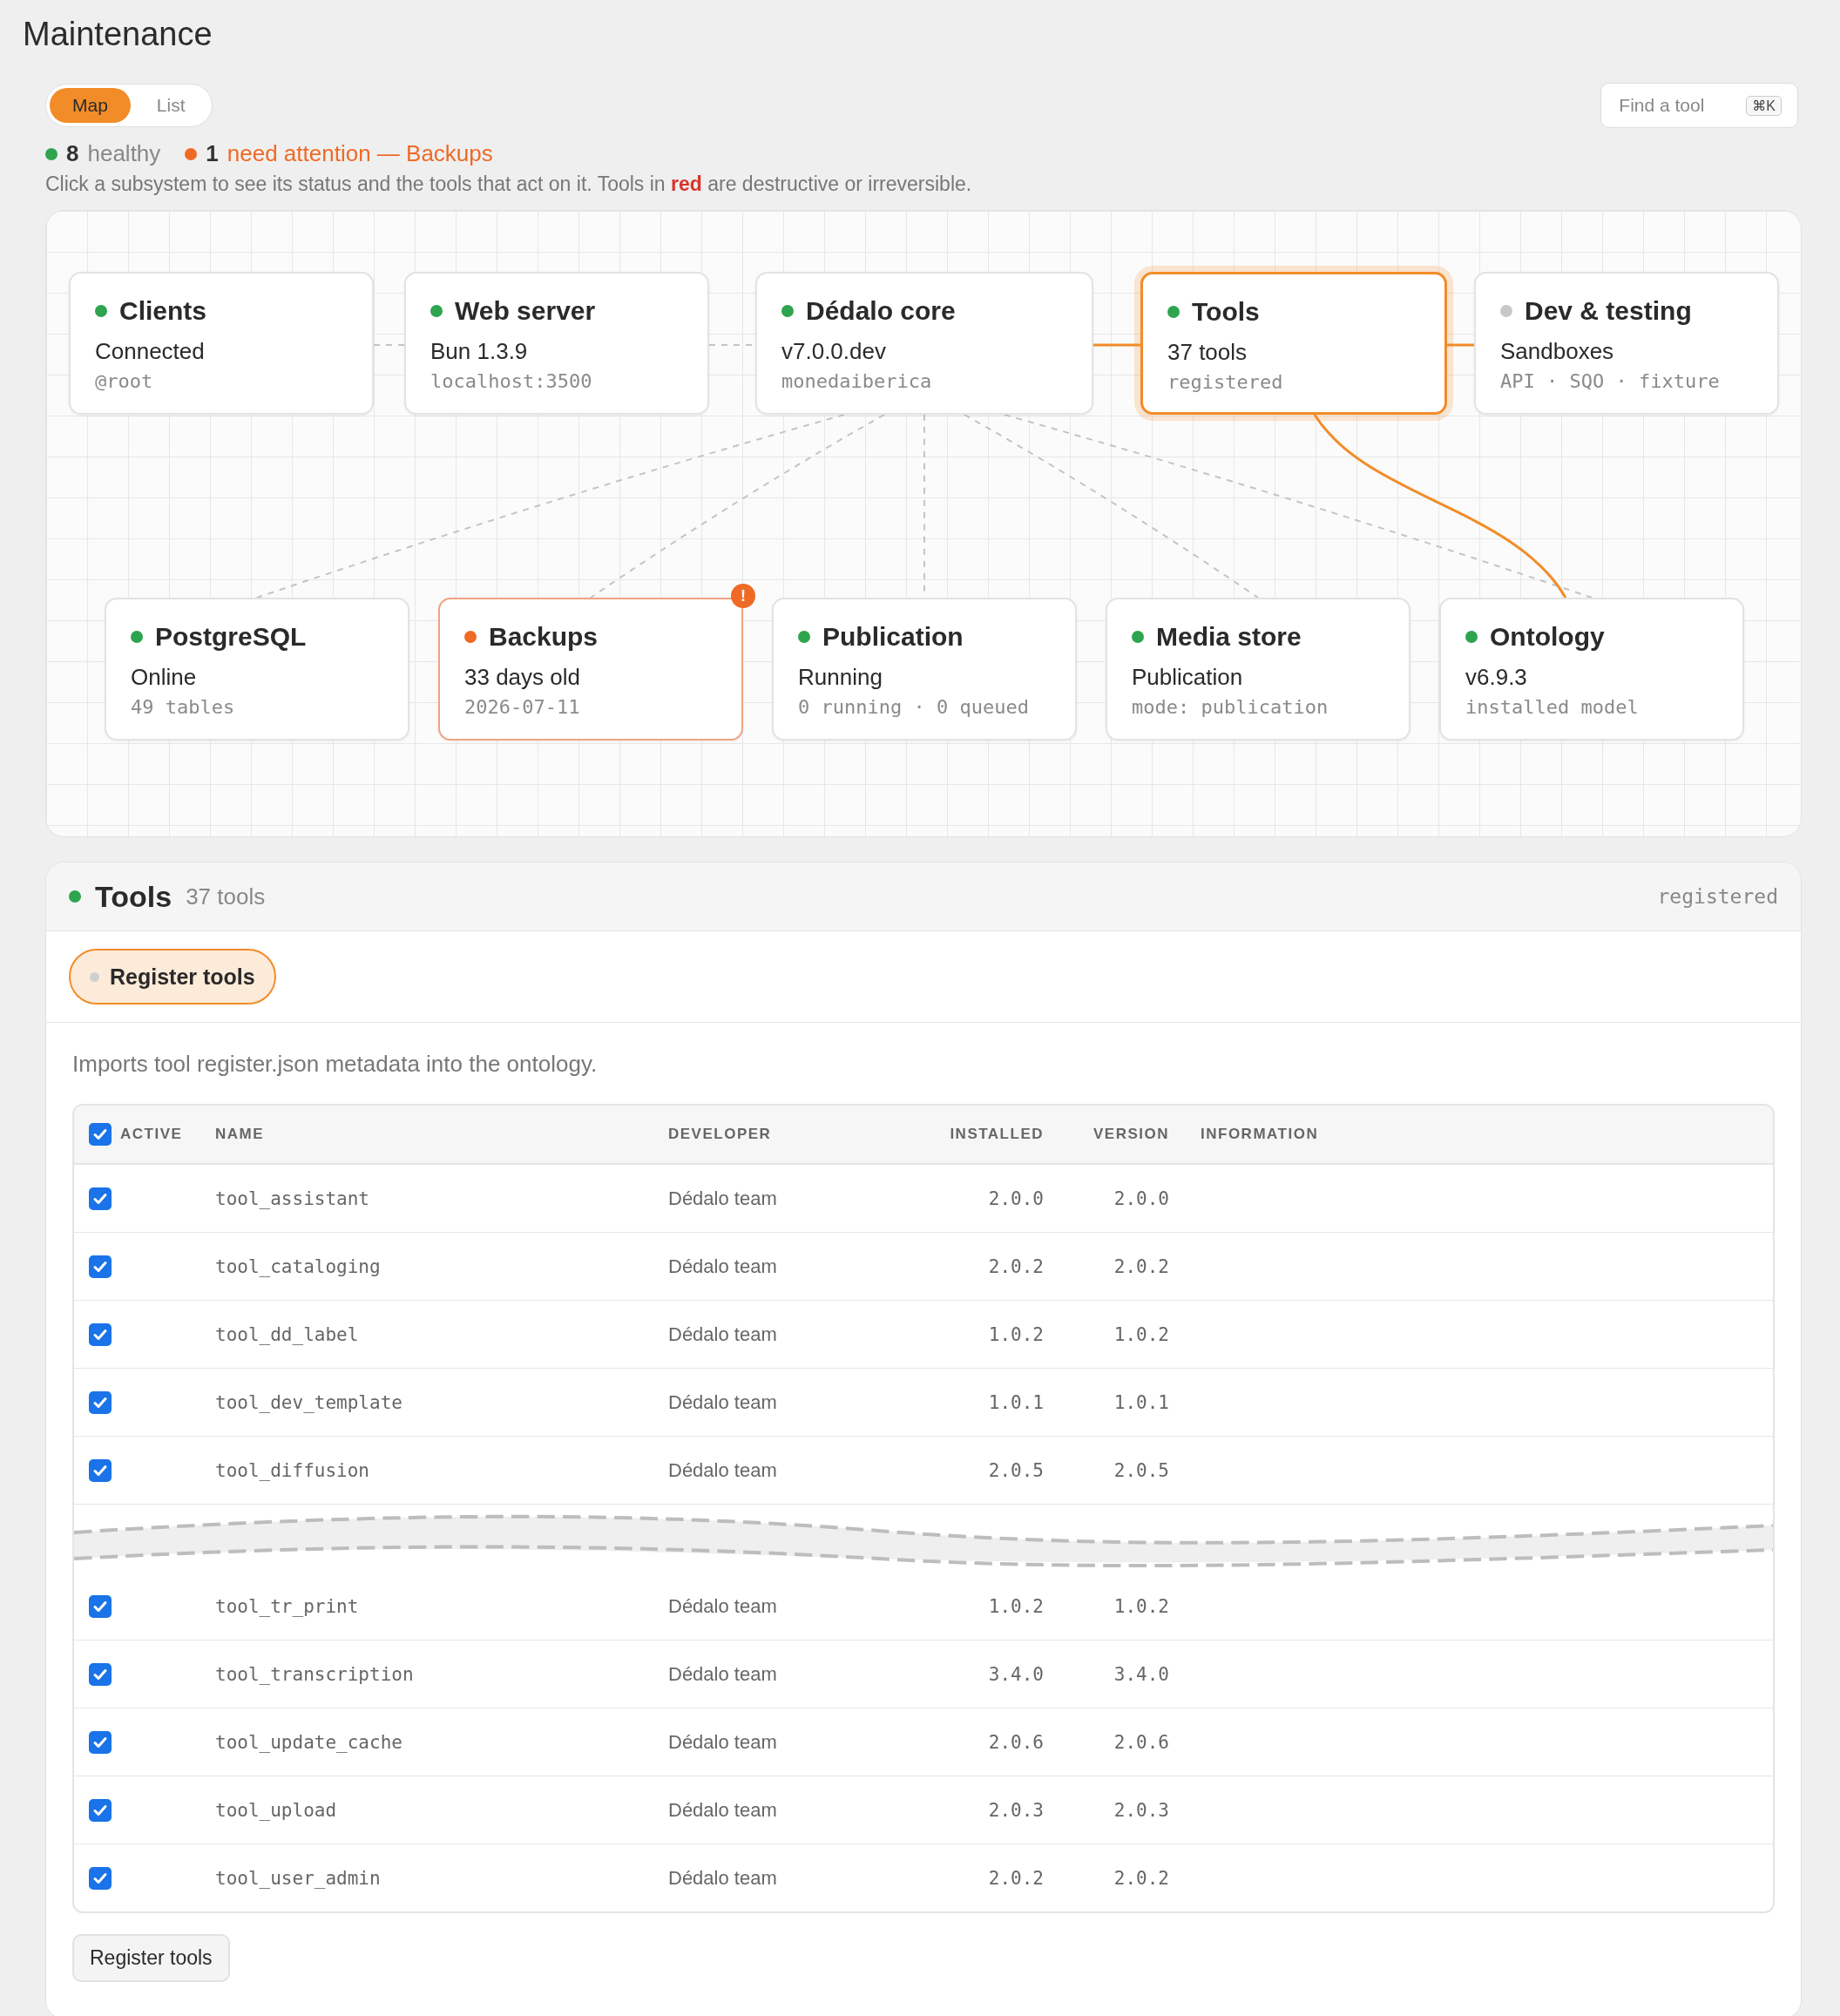 The image size is (1840, 2016). What do you see at coordinates (1130, 1134) in the screenshot?
I see `column-header: VERSION` at bounding box center [1130, 1134].